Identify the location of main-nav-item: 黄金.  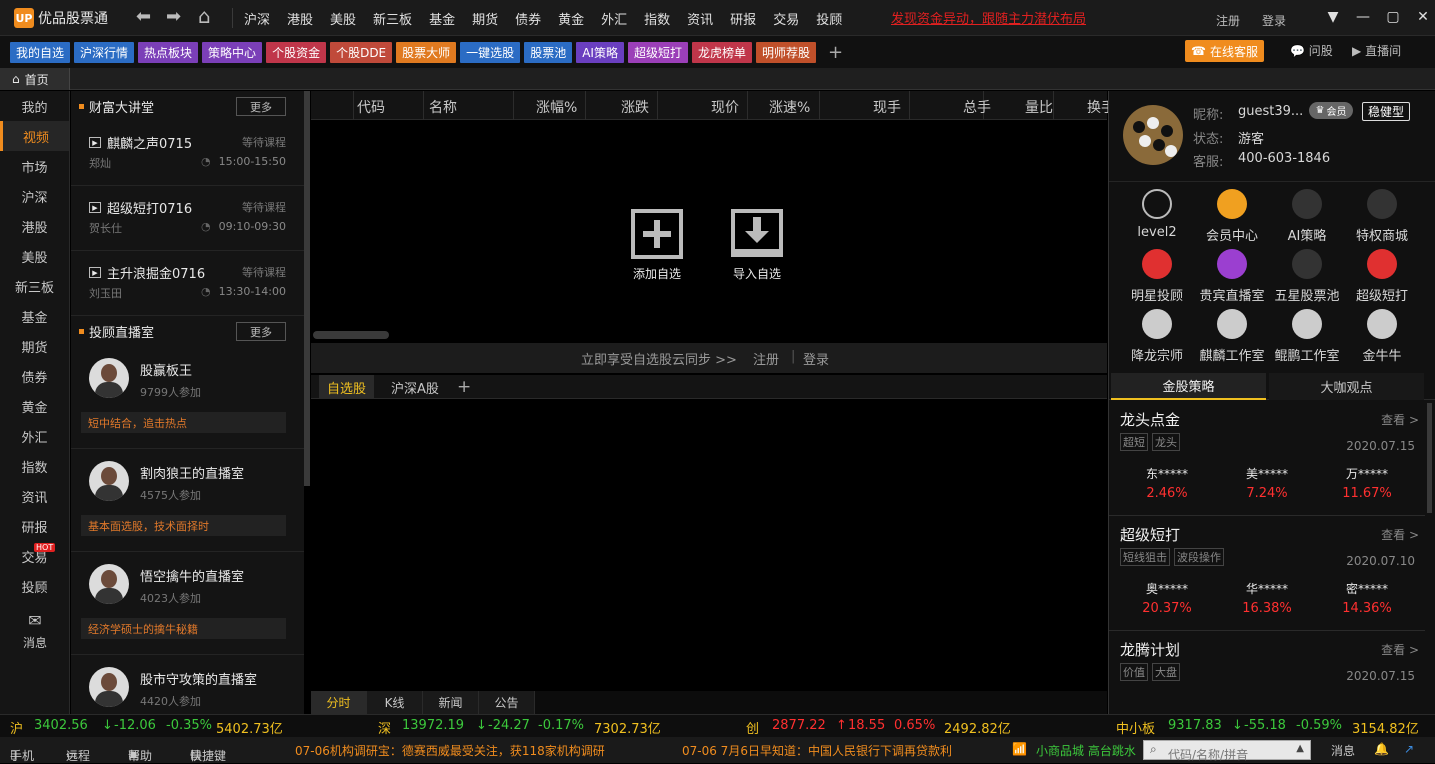
(571, 18).